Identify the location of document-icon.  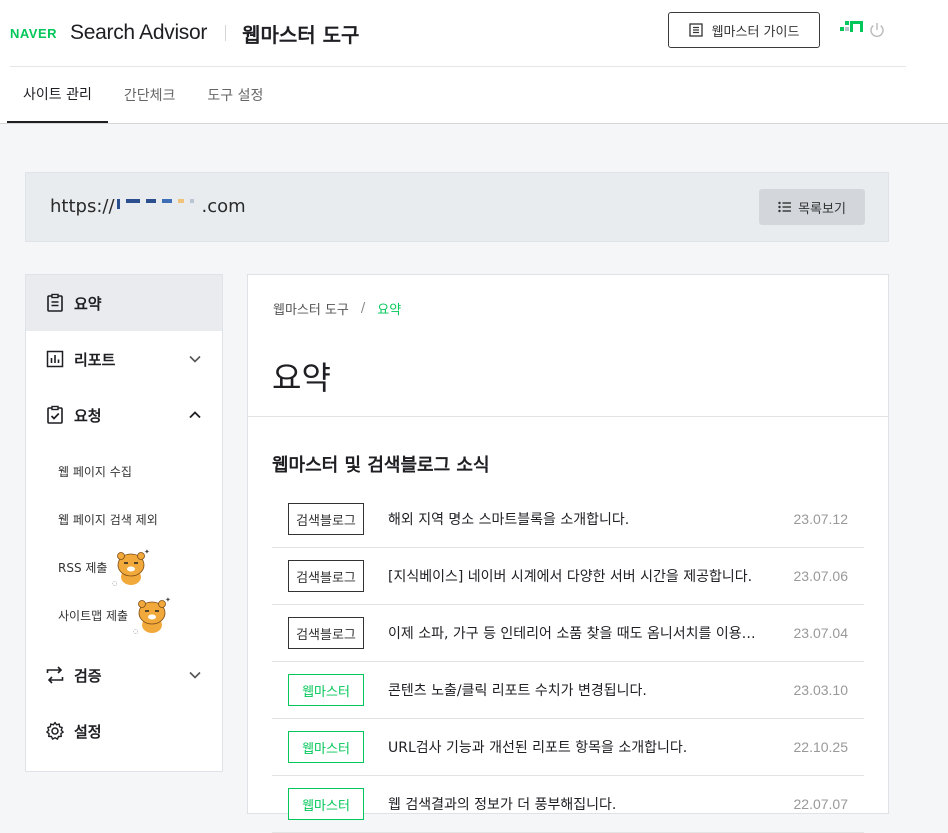
(695, 30).